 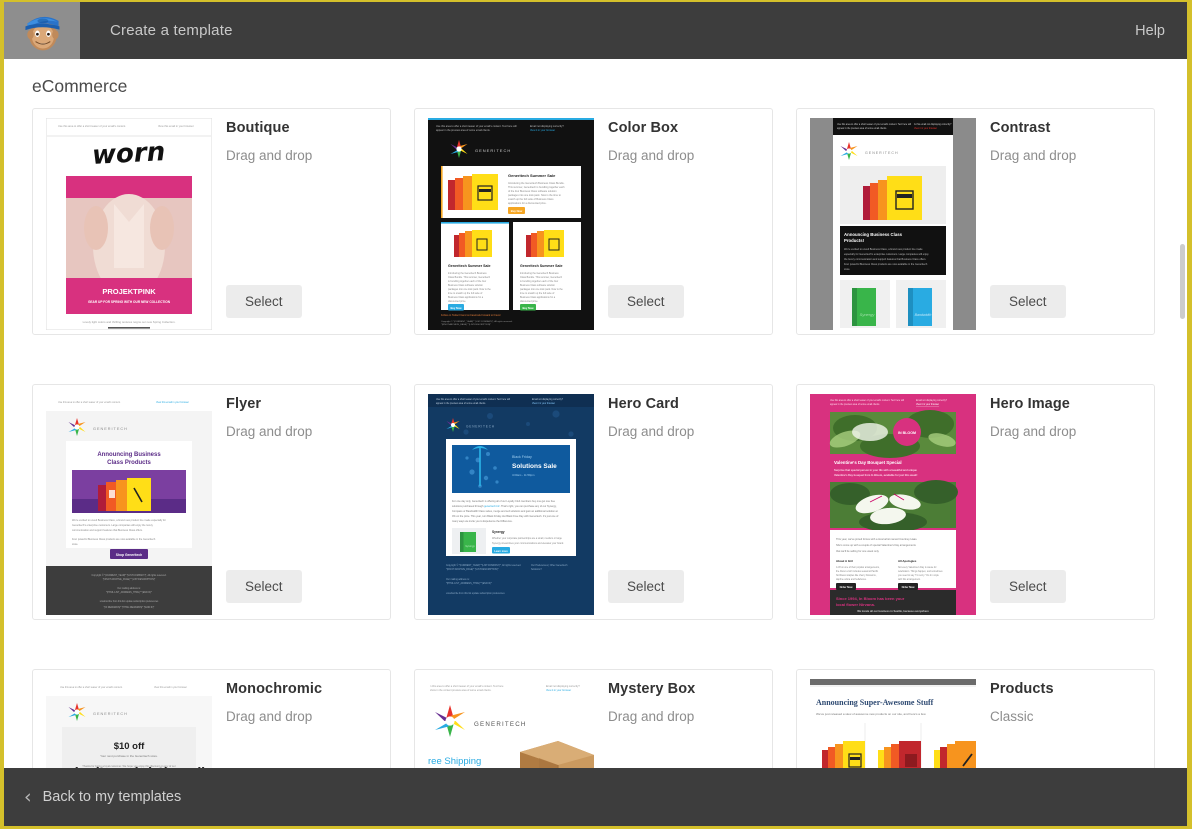 What do you see at coordinates (856, 575) in the screenshot?
I see `svg-text:Northwest staples like cherry: Northwest staples like cherry blossoms,` at bounding box center [856, 575].